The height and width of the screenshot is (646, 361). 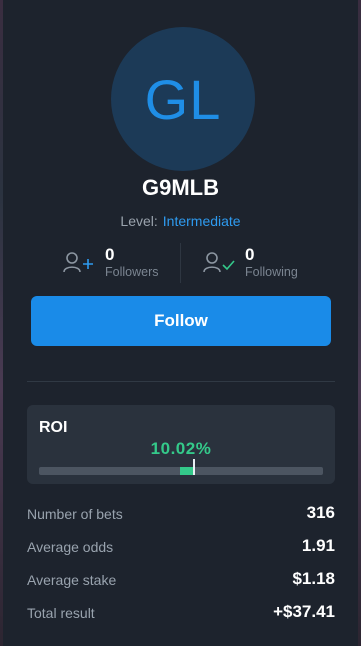 What do you see at coordinates (78, 262) in the screenshot?
I see `add-user-icon` at bounding box center [78, 262].